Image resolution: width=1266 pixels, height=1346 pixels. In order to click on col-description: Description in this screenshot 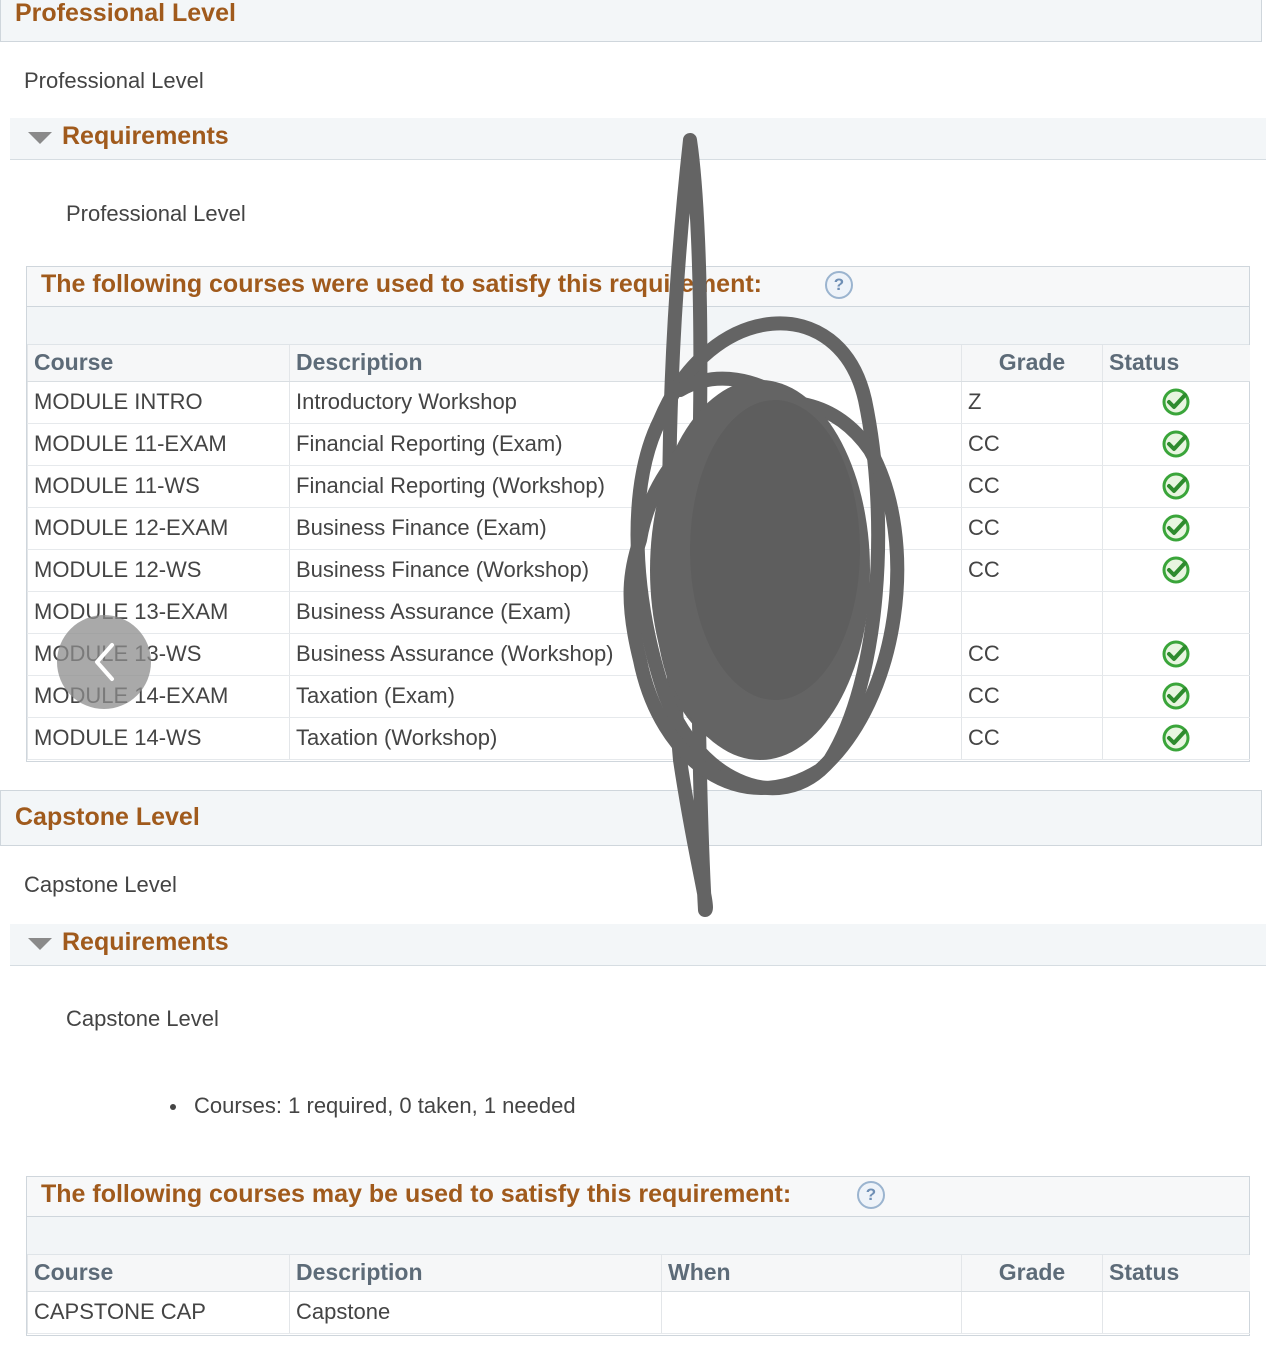, I will do `click(475, 1273)`.